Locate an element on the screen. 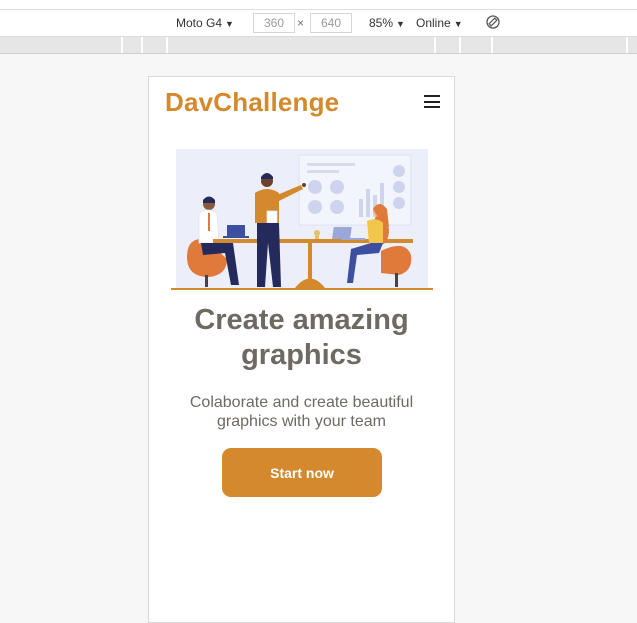  zoom-caret-icon: ▼ is located at coordinates (400, 24).